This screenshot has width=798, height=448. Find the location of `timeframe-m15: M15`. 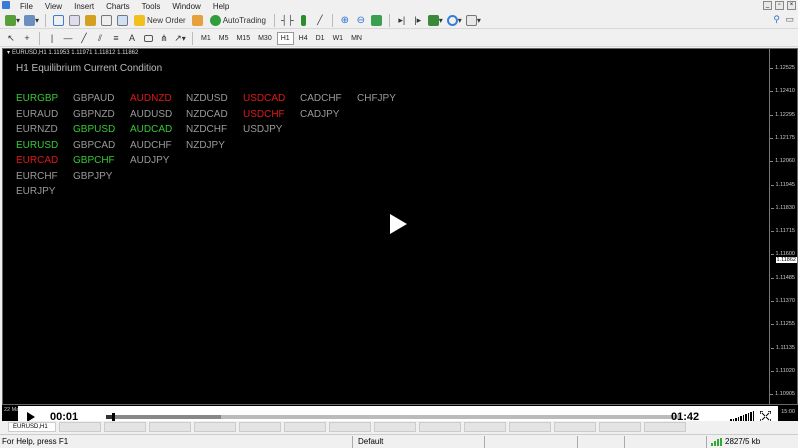

timeframe-m15: M15 is located at coordinates (243, 38).